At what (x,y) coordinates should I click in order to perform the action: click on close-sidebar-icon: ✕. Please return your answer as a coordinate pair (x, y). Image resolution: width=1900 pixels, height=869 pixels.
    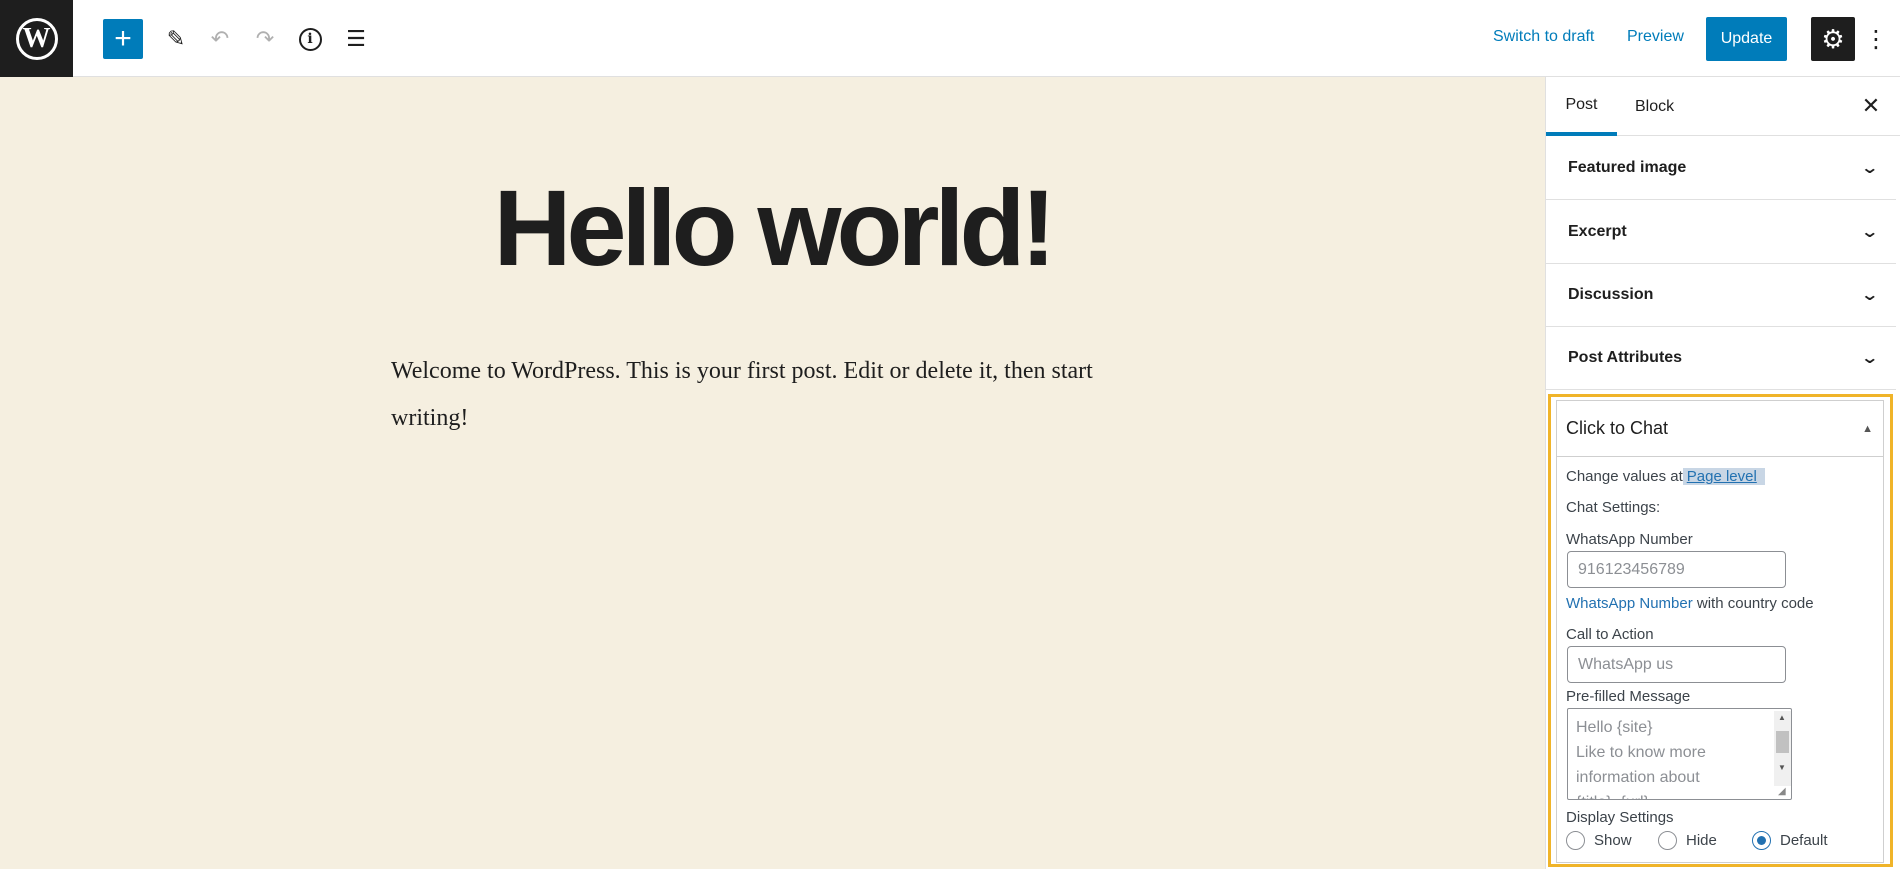
    Looking at the image, I should click on (1871, 106).